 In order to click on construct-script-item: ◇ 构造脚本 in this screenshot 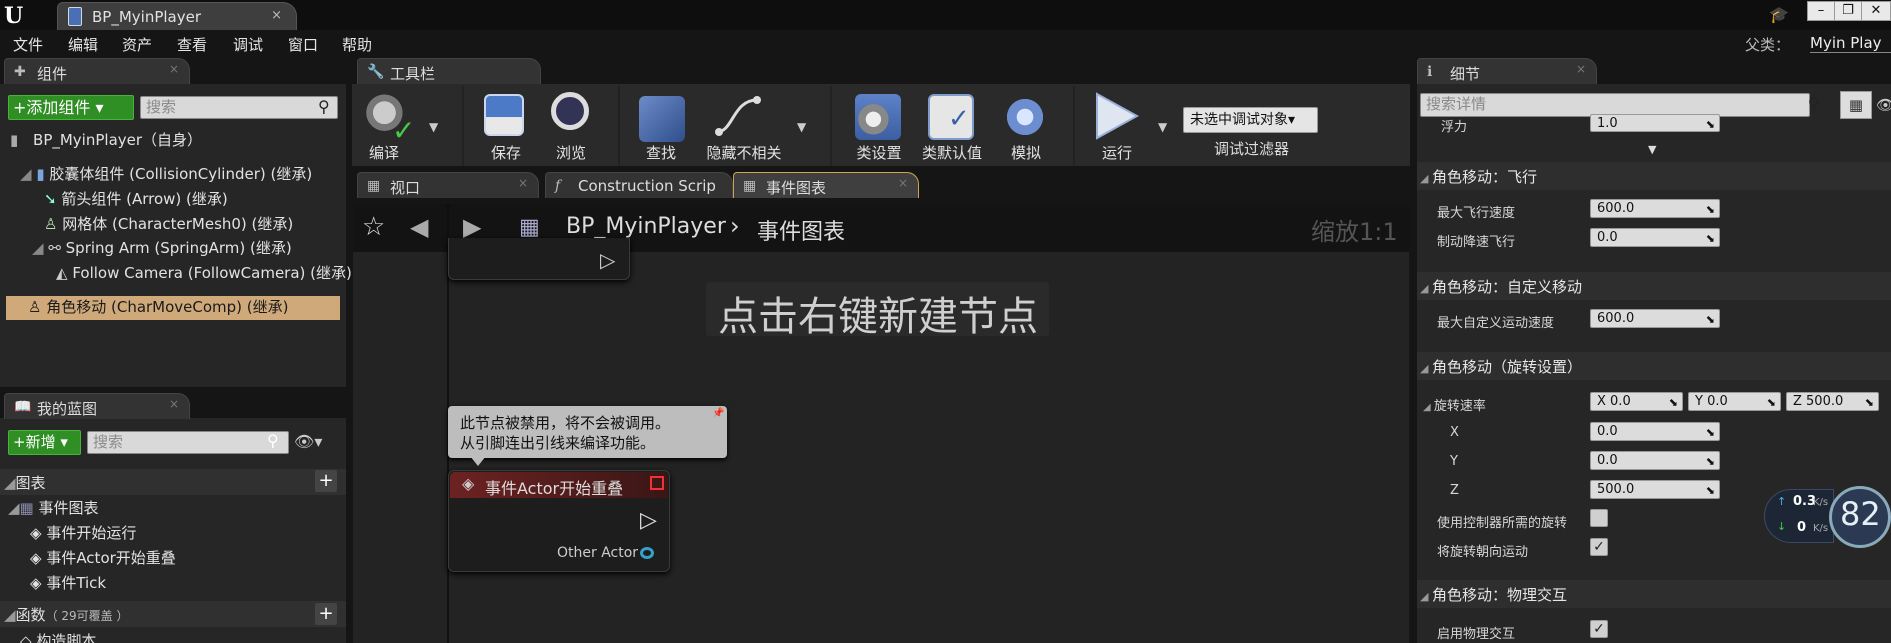, I will do `click(58, 636)`.